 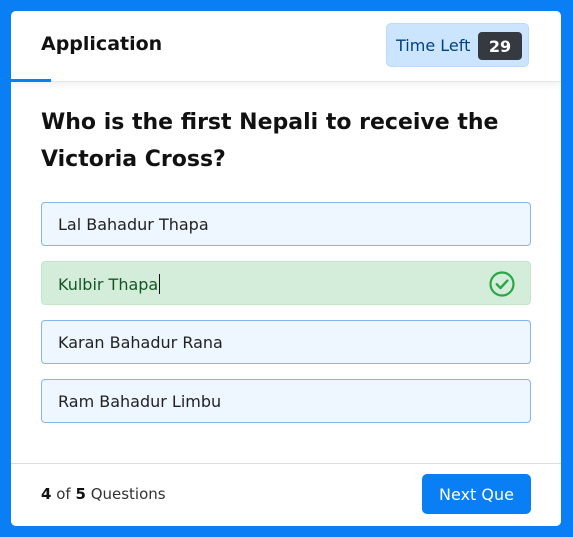 What do you see at coordinates (140, 401) in the screenshot?
I see `option-label: Ram Bahadur Limbu` at bounding box center [140, 401].